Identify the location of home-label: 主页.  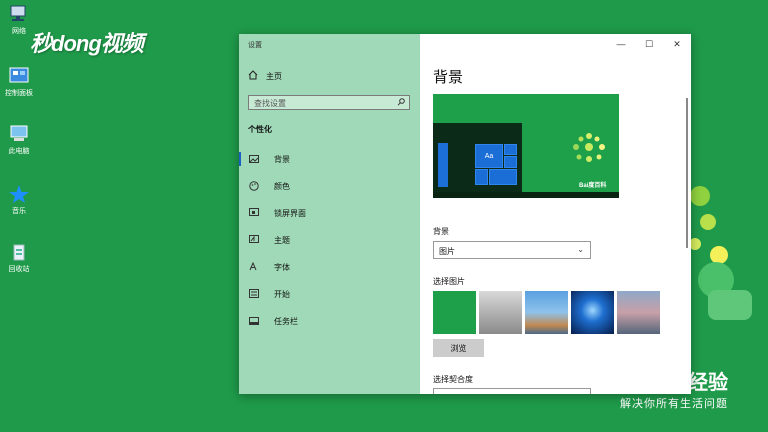
(274, 76).